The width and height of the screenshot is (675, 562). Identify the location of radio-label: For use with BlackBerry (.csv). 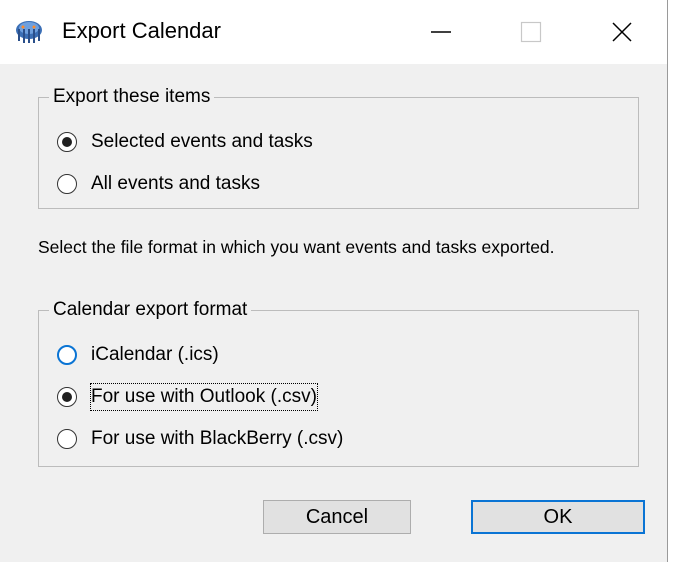
(217, 438).